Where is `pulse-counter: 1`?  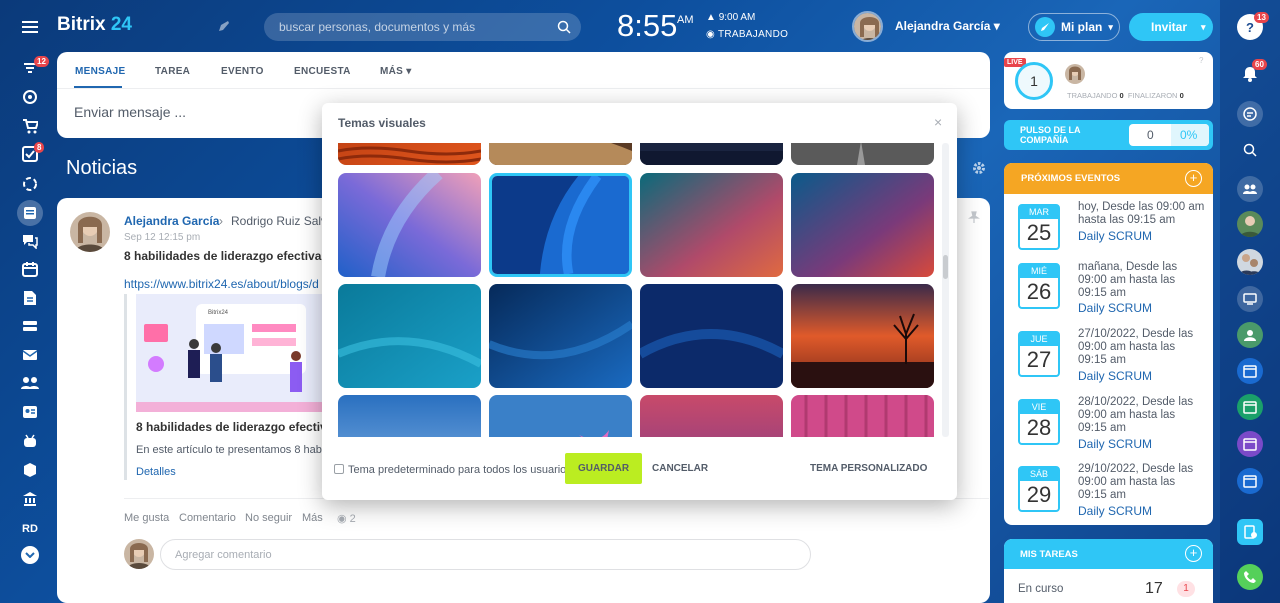
pulse-counter: 1 is located at coordinates (1034, 81).